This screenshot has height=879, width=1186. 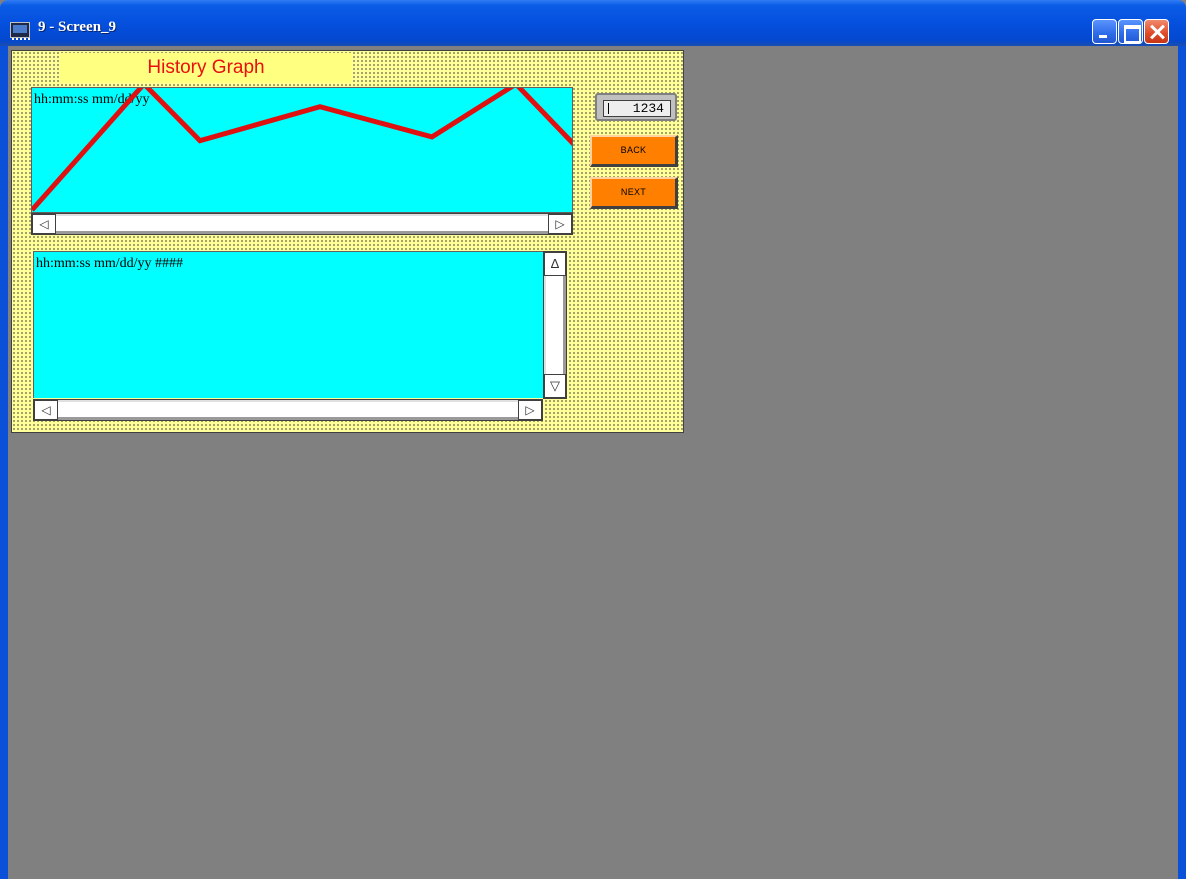 What do you see at coordinates (634, 193) in the screenshot?
I see `next-button: NEXT` at bounding box center [634, 193].